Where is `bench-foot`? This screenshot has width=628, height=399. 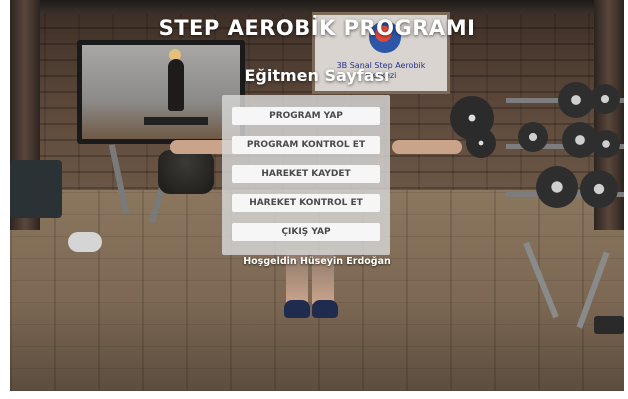
bench-foot is located at coordinates (85, 242).